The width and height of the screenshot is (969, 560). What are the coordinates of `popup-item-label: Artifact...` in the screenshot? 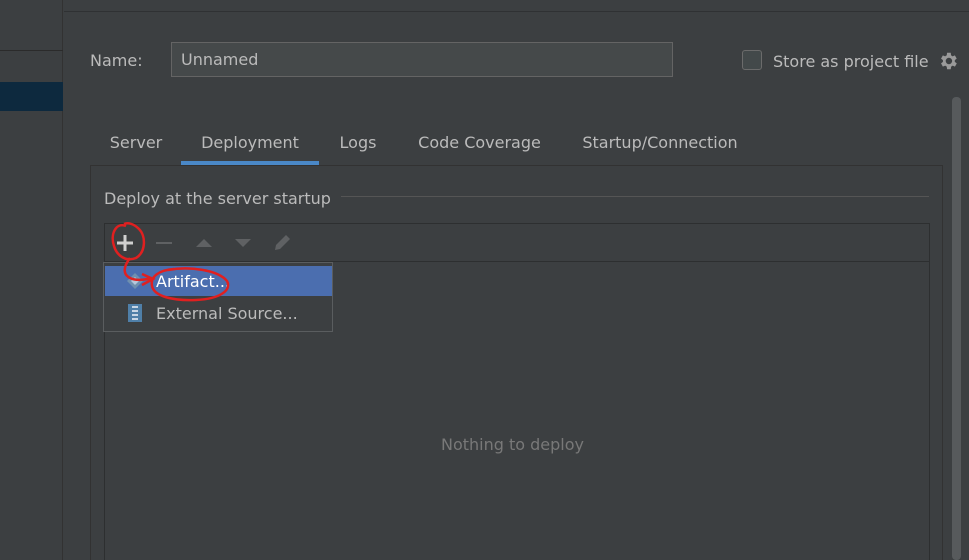 It's located at (193, 281).